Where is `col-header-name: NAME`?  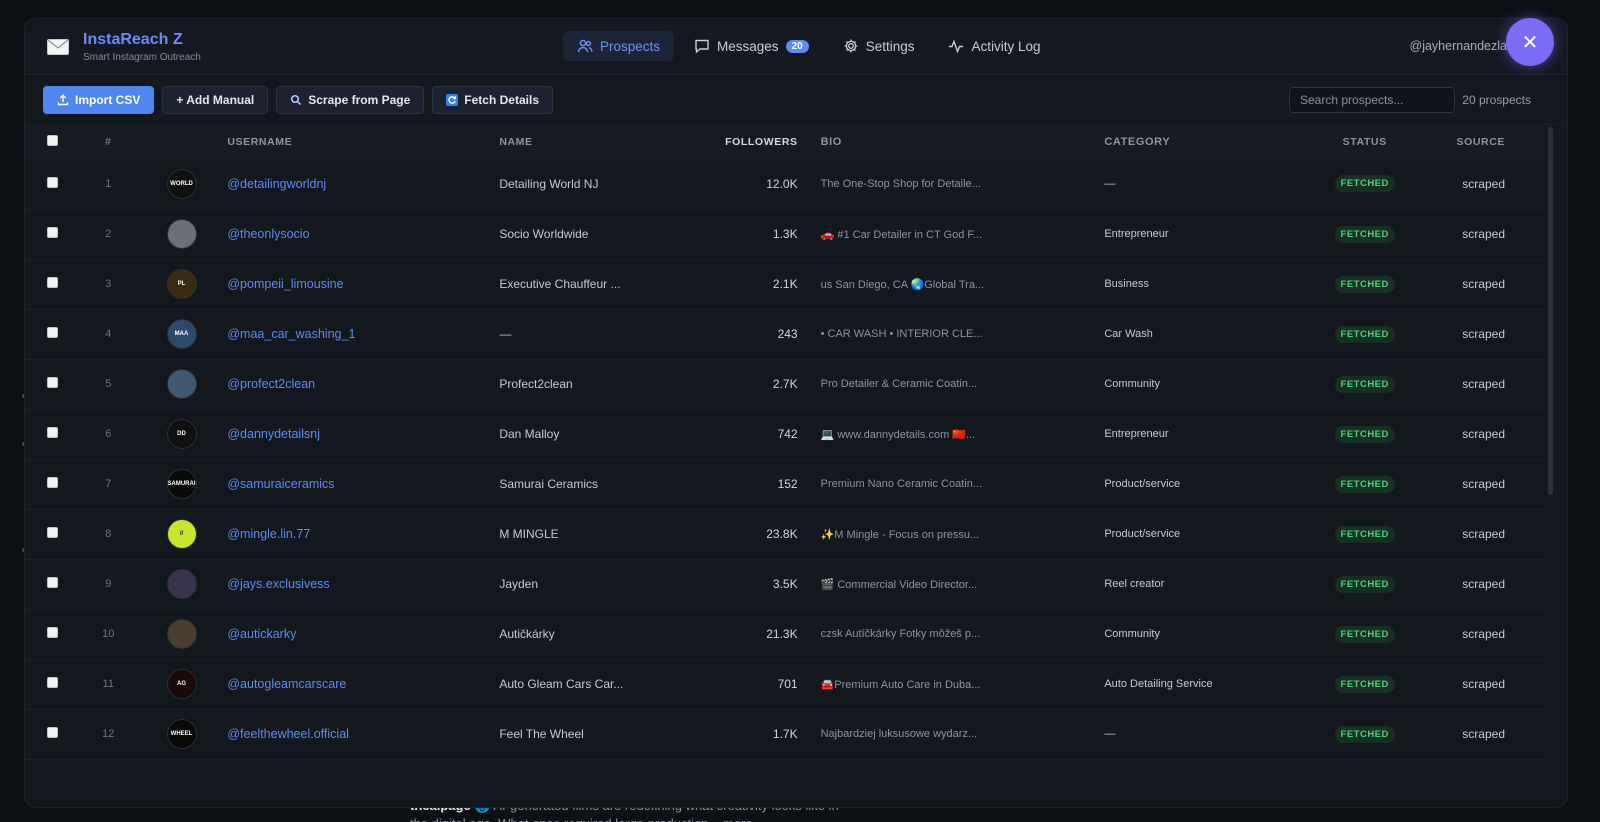 col-header-name: NAME is located at coordinates (578, 142).